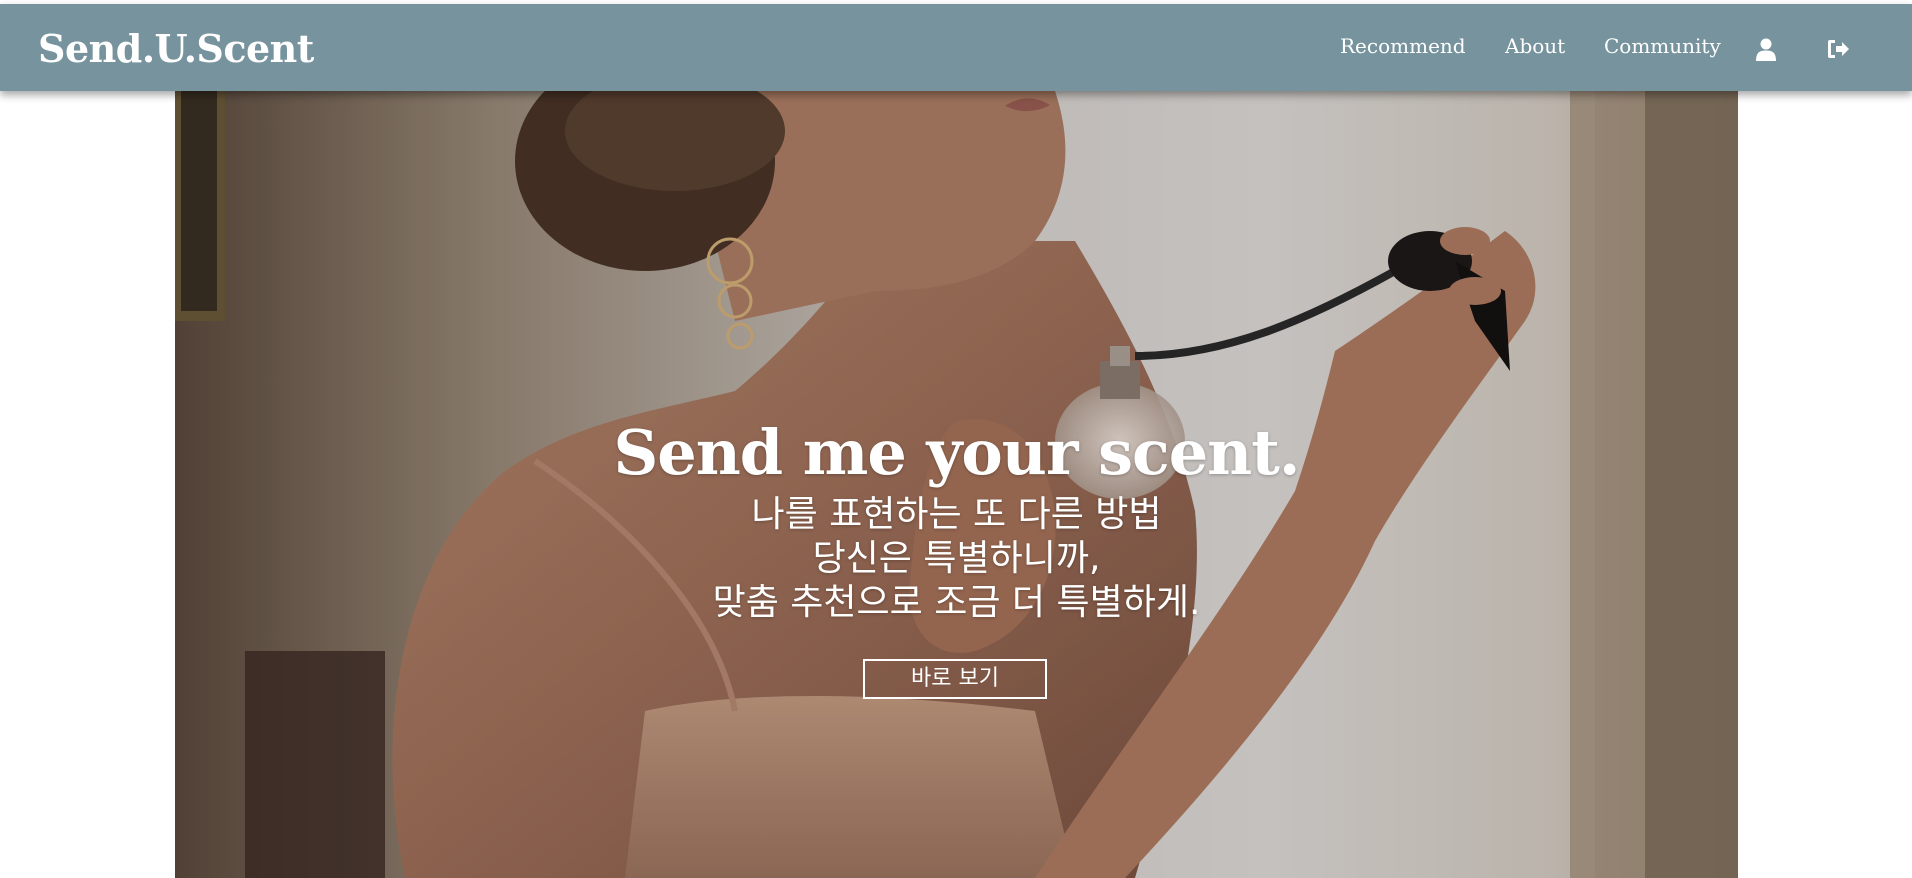 The image size is (1912, 878). Describe the element at coordinates (956, 514) in the screenshot. I see `hero-line-1: 나를 표현하는 또 다른 방법` at that location.